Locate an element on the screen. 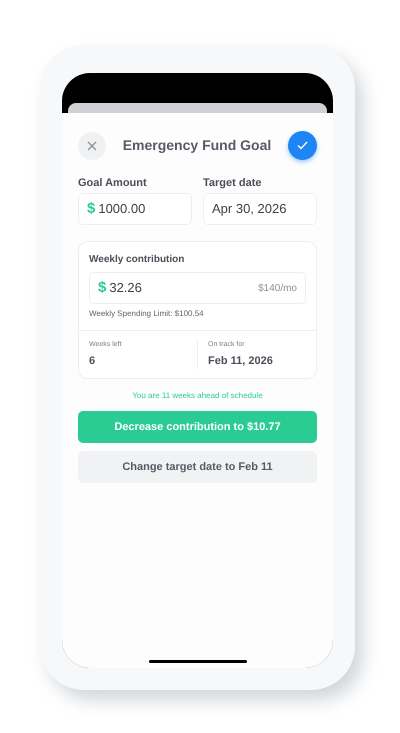 The height and width of the screenshot is (733, 400). change-date-button: Change target date to Feb 11 is located at coordinates (197, 467).